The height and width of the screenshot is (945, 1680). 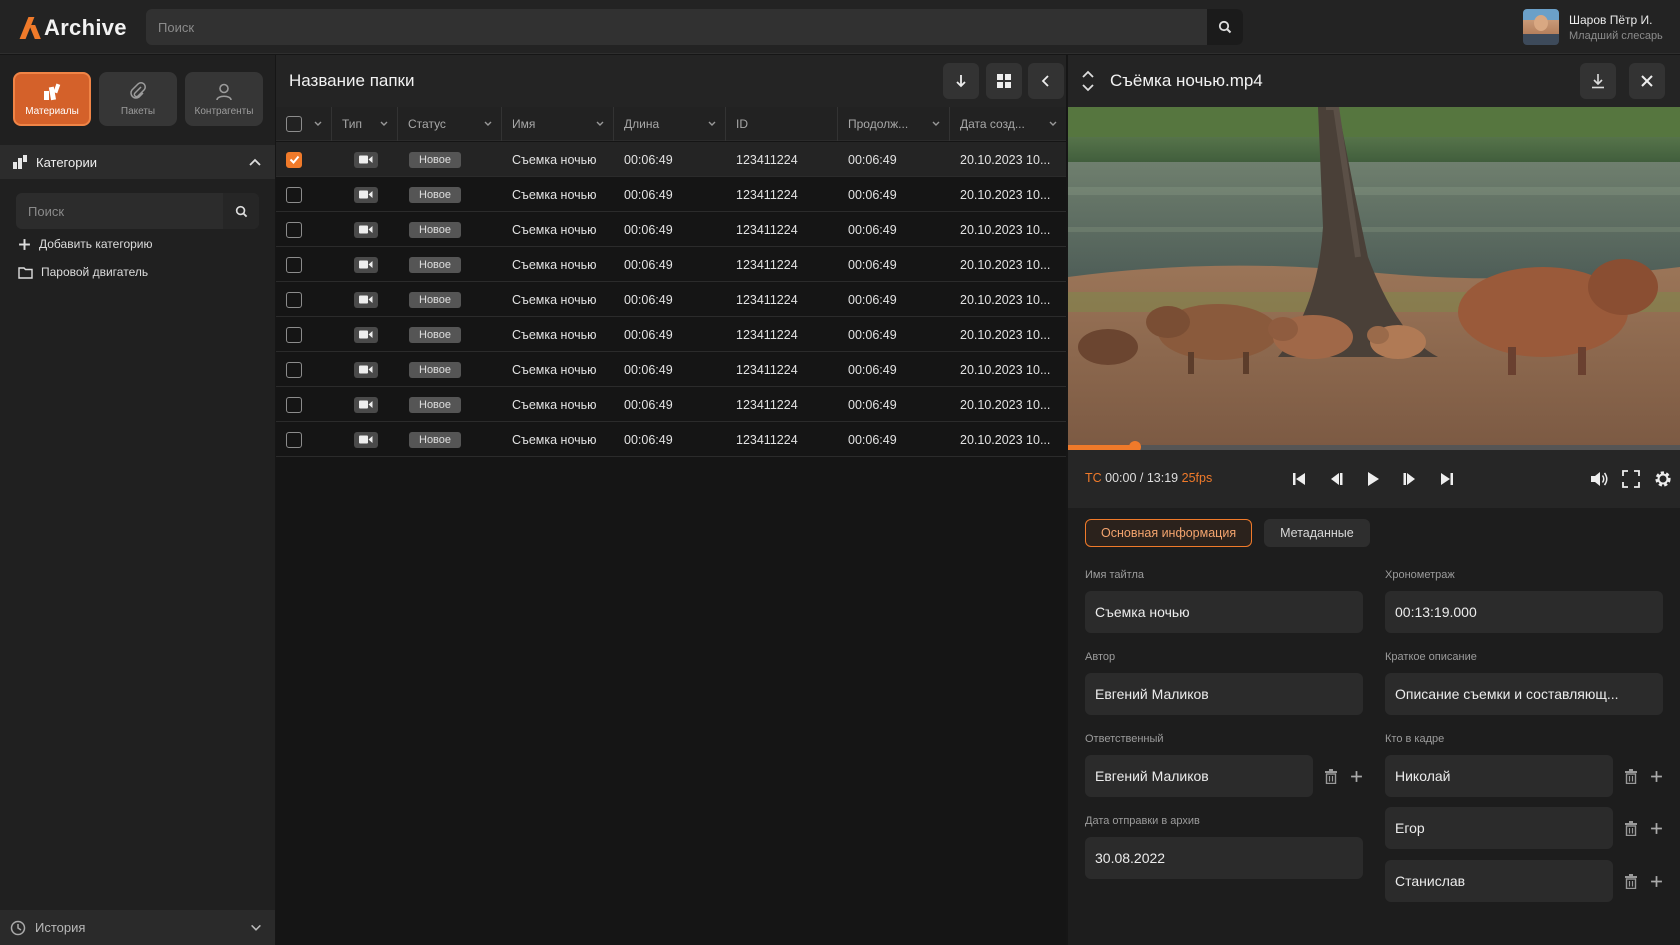 What do you see at coordinates (1336, 479) in the screenshot?
I see `step-back-button` at bounding box center [1336, 479].